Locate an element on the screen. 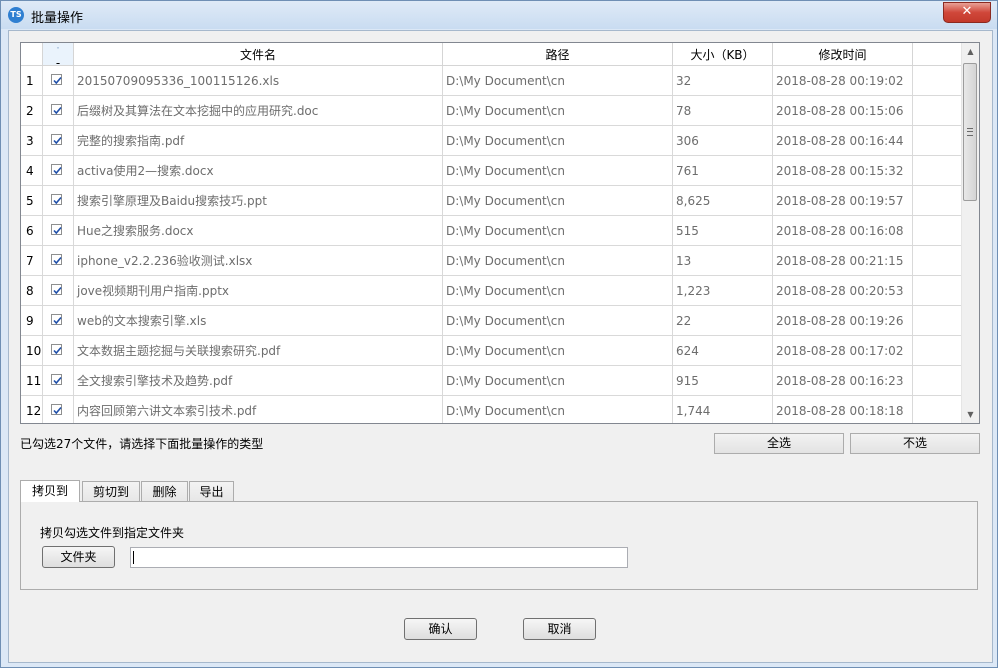 This screenshot has width=998, height=668. cell-name: 内容回顾第六讲文本索引技术.pdf is located at coordinates (258, 409).